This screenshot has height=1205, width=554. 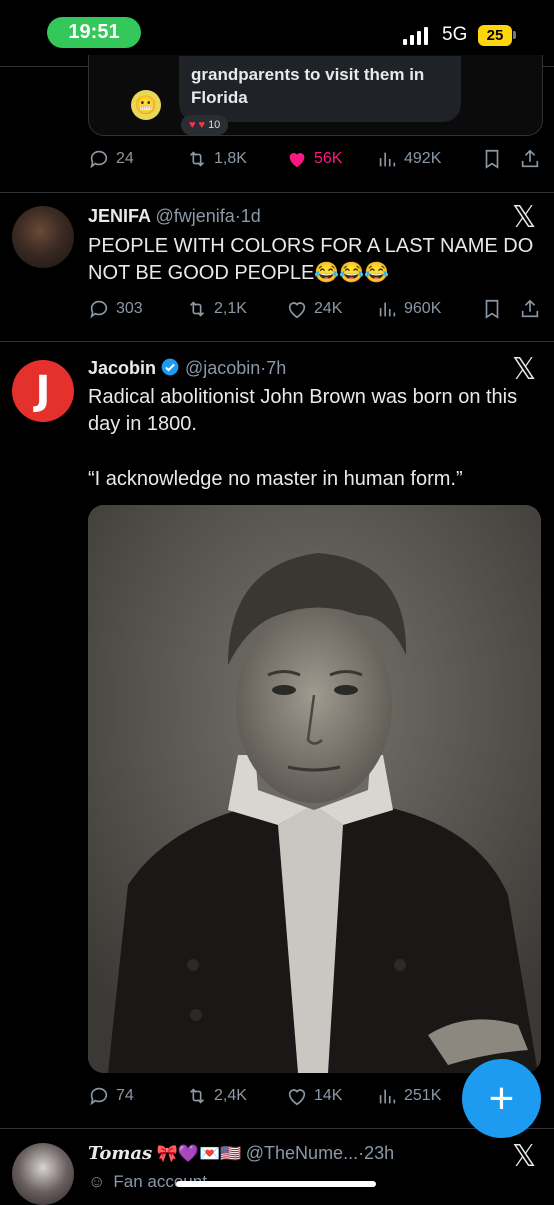 What do you see at coordinates (129, 308) in the screenshot?
I see `reply-count: 303` at bounding box center [129, 308].